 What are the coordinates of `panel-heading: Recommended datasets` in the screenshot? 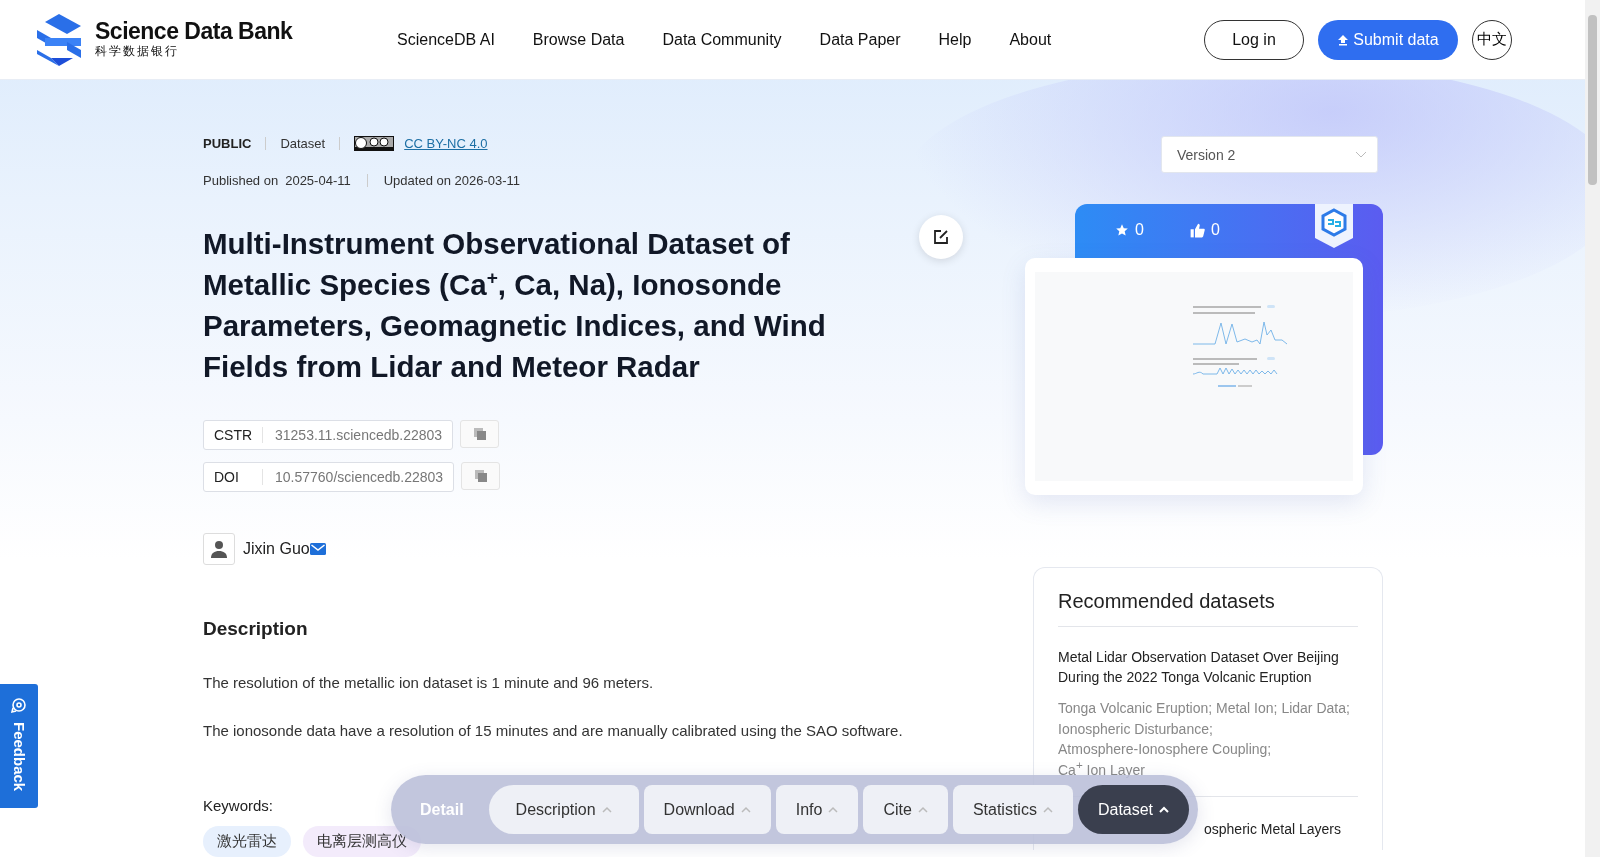 It's located at (1208, 608).